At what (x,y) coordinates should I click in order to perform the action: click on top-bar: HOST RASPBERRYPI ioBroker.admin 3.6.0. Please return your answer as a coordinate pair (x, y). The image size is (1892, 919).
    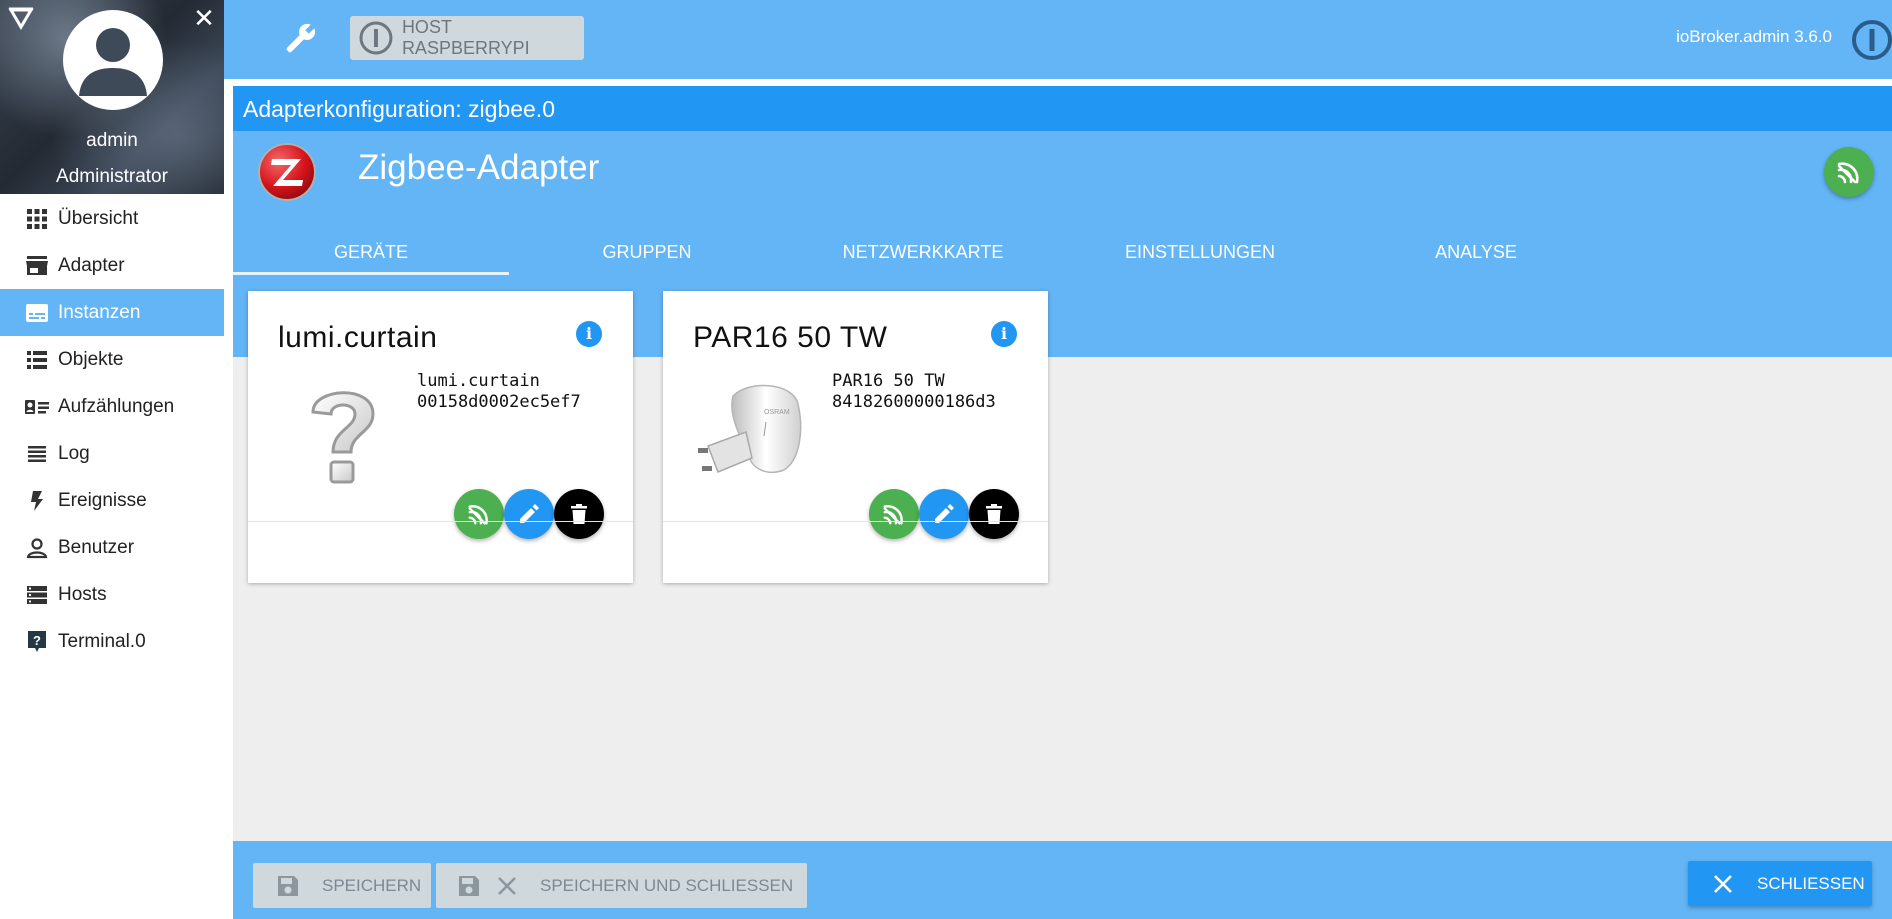
    Looking at the image, I should click on (1058, 39).